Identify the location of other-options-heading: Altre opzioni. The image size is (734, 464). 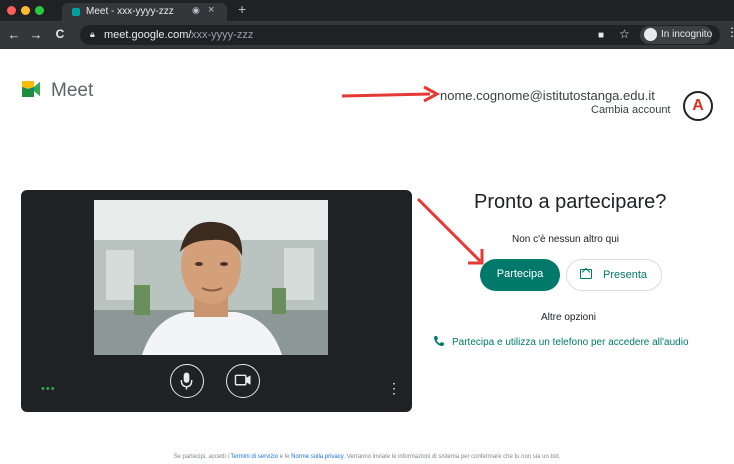
(569, 317).